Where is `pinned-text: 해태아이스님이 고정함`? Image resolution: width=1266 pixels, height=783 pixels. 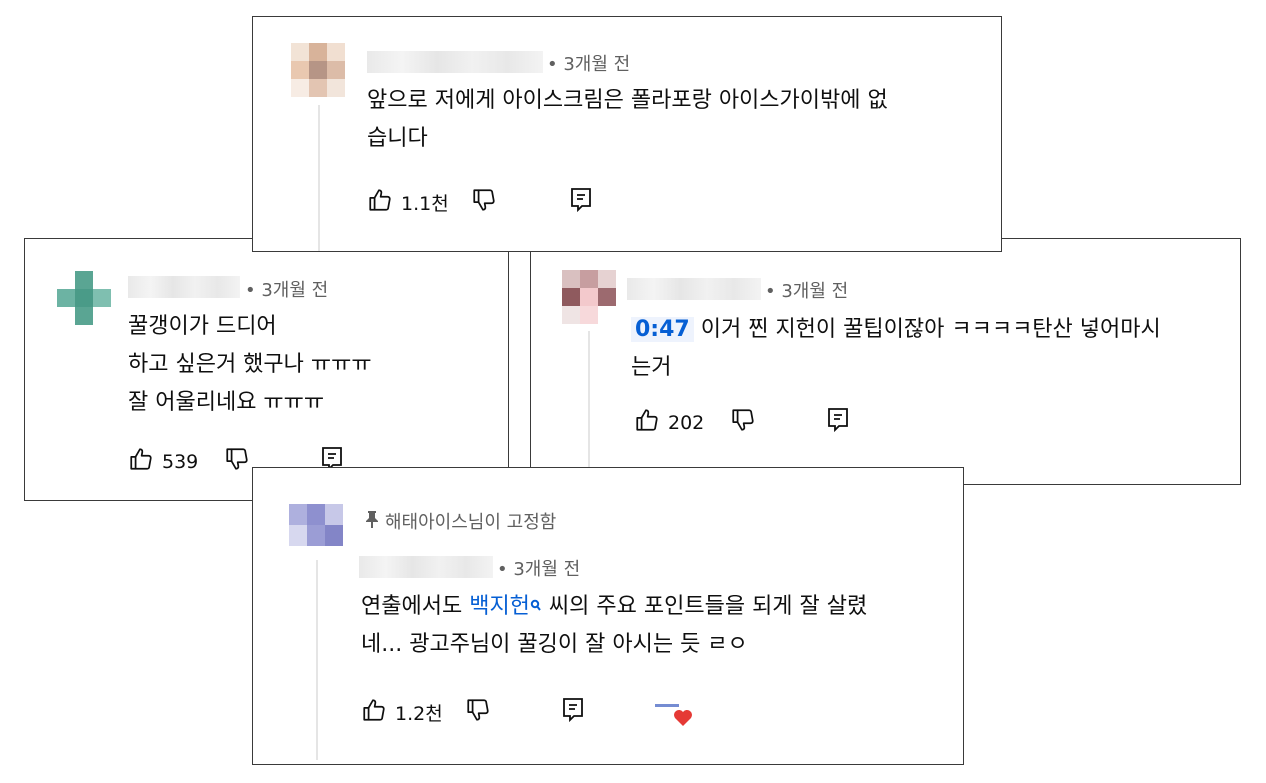 pinned-text: 해태아이스님이 고정함 is located at coordinates (471, 522).